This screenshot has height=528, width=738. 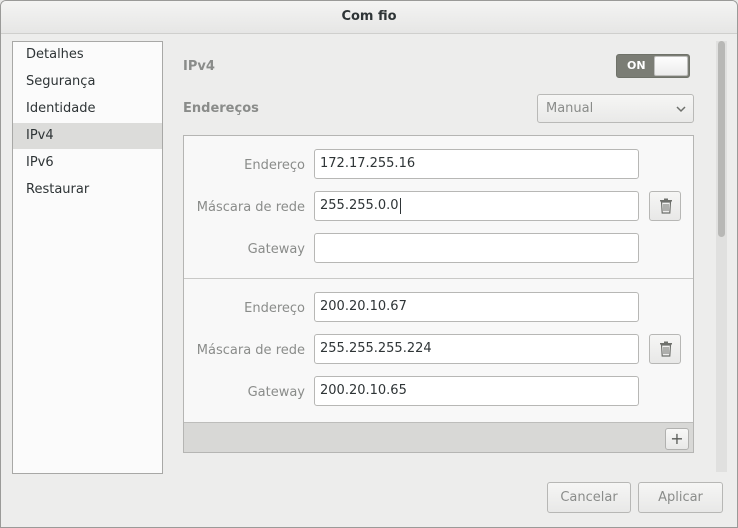 What do you see at coordinates (438, 278) in the screenshot?
I see `entry-divider` at bounding box center [438, 278].